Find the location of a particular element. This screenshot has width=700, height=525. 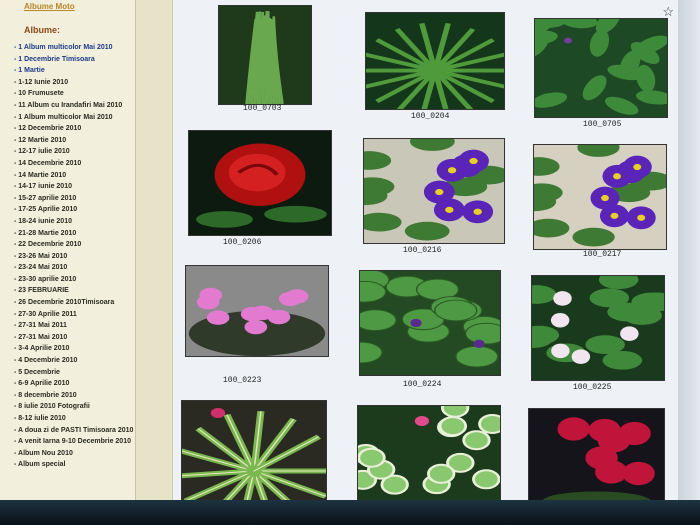

album-link: - 6-9 Aprilie 2010 is located at coordinates (74, 383).